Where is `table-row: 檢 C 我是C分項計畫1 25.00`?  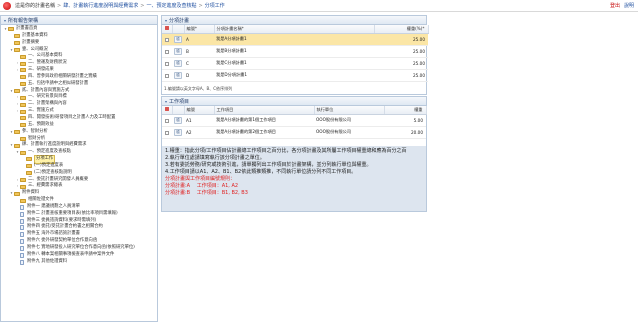
table-row: 檢 C 我是C分項計畫1 25.00 is located at coordinates (295, 63).